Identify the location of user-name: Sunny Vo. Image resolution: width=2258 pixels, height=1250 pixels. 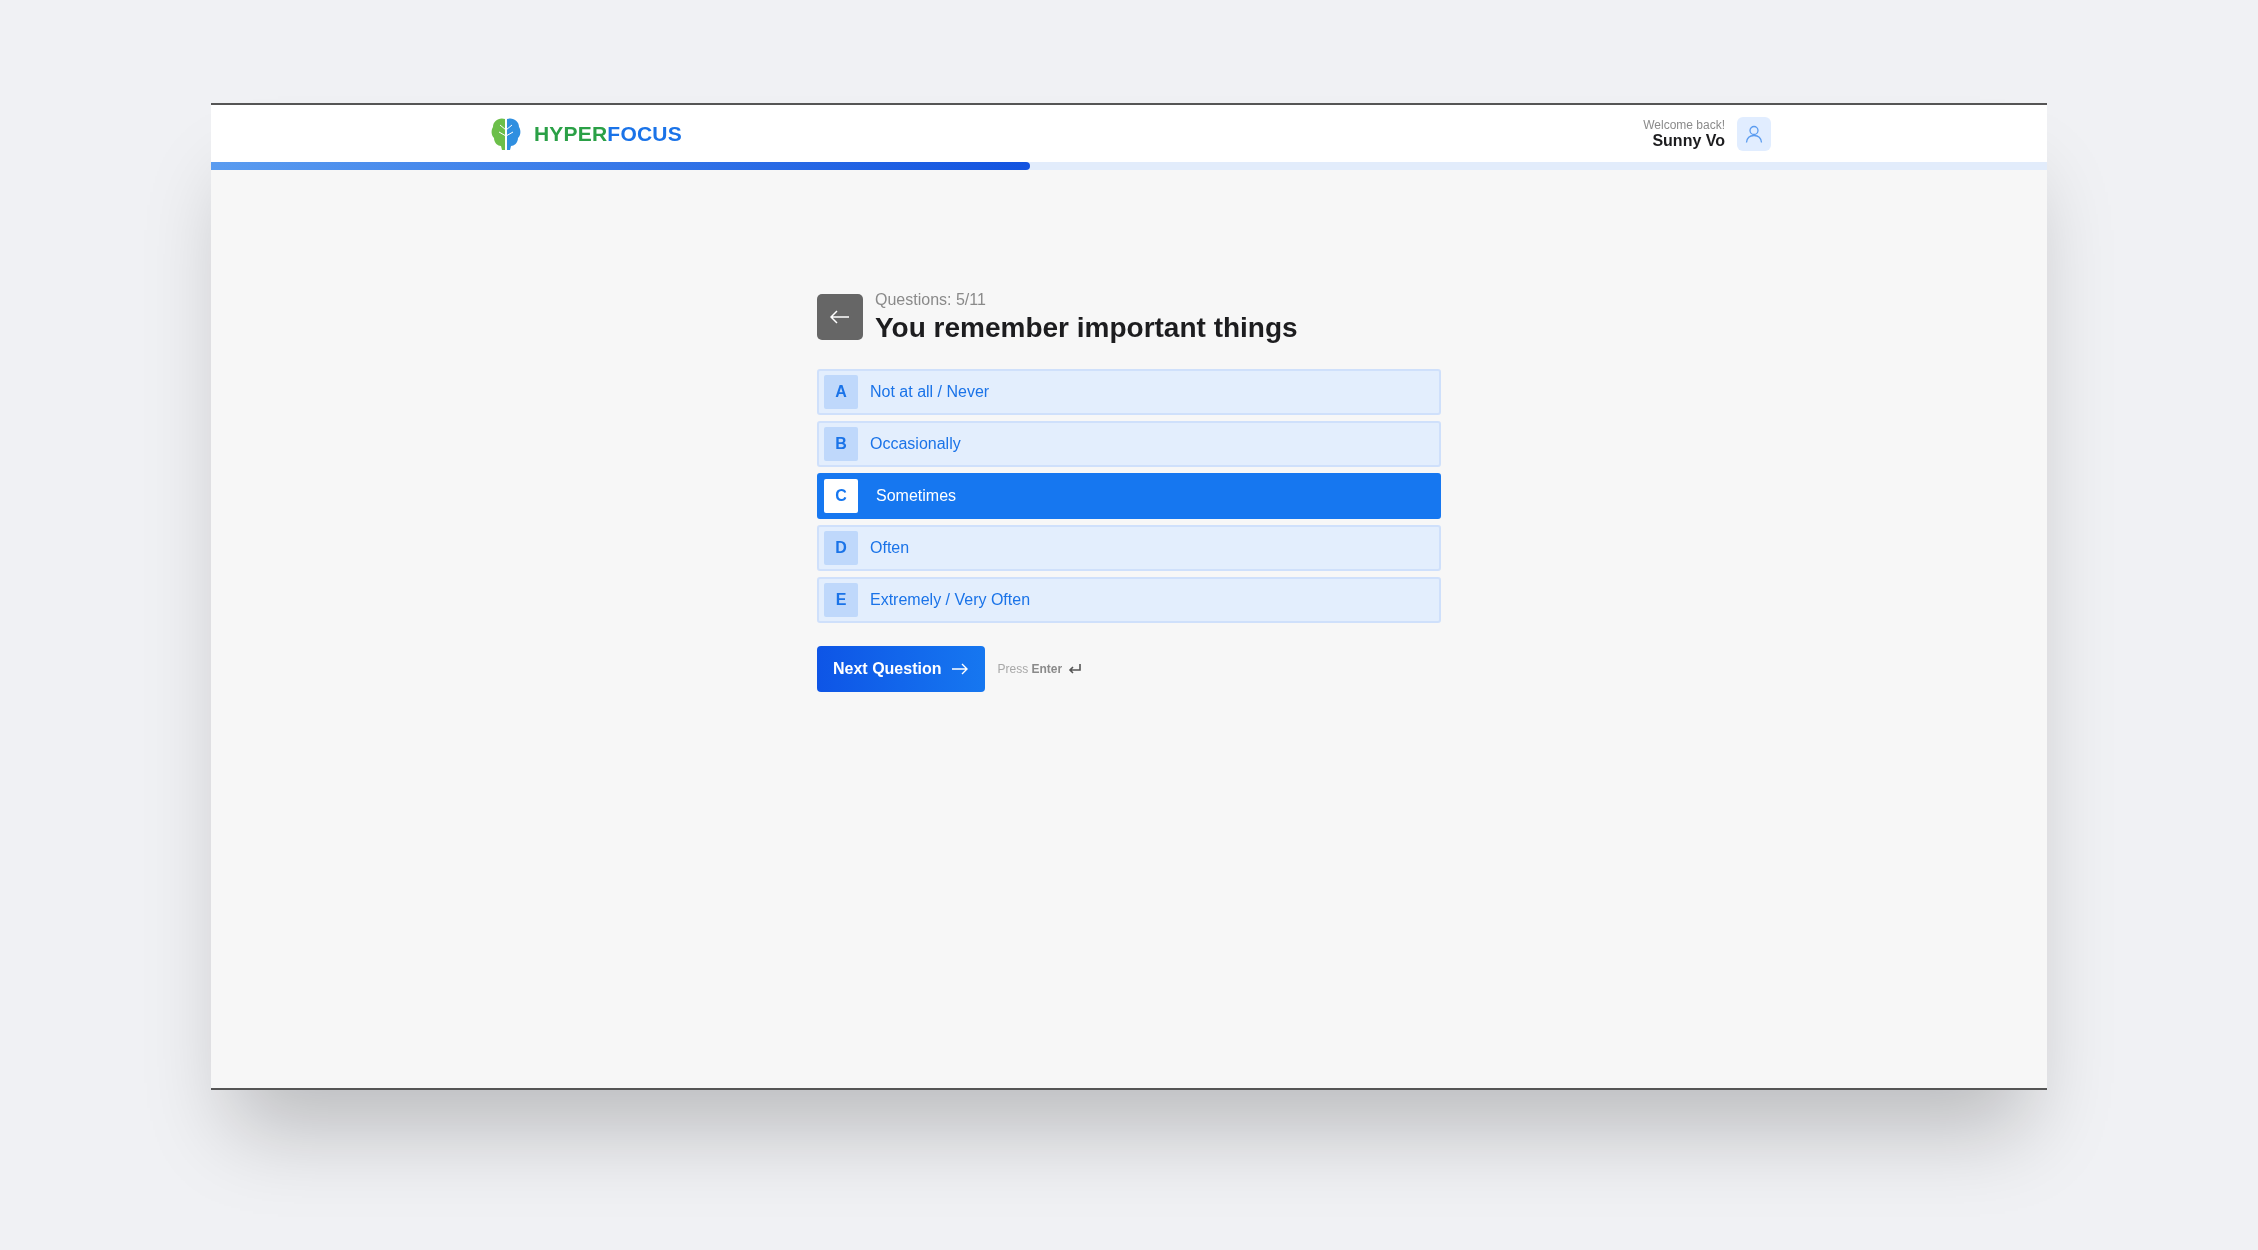
(1688, 140).